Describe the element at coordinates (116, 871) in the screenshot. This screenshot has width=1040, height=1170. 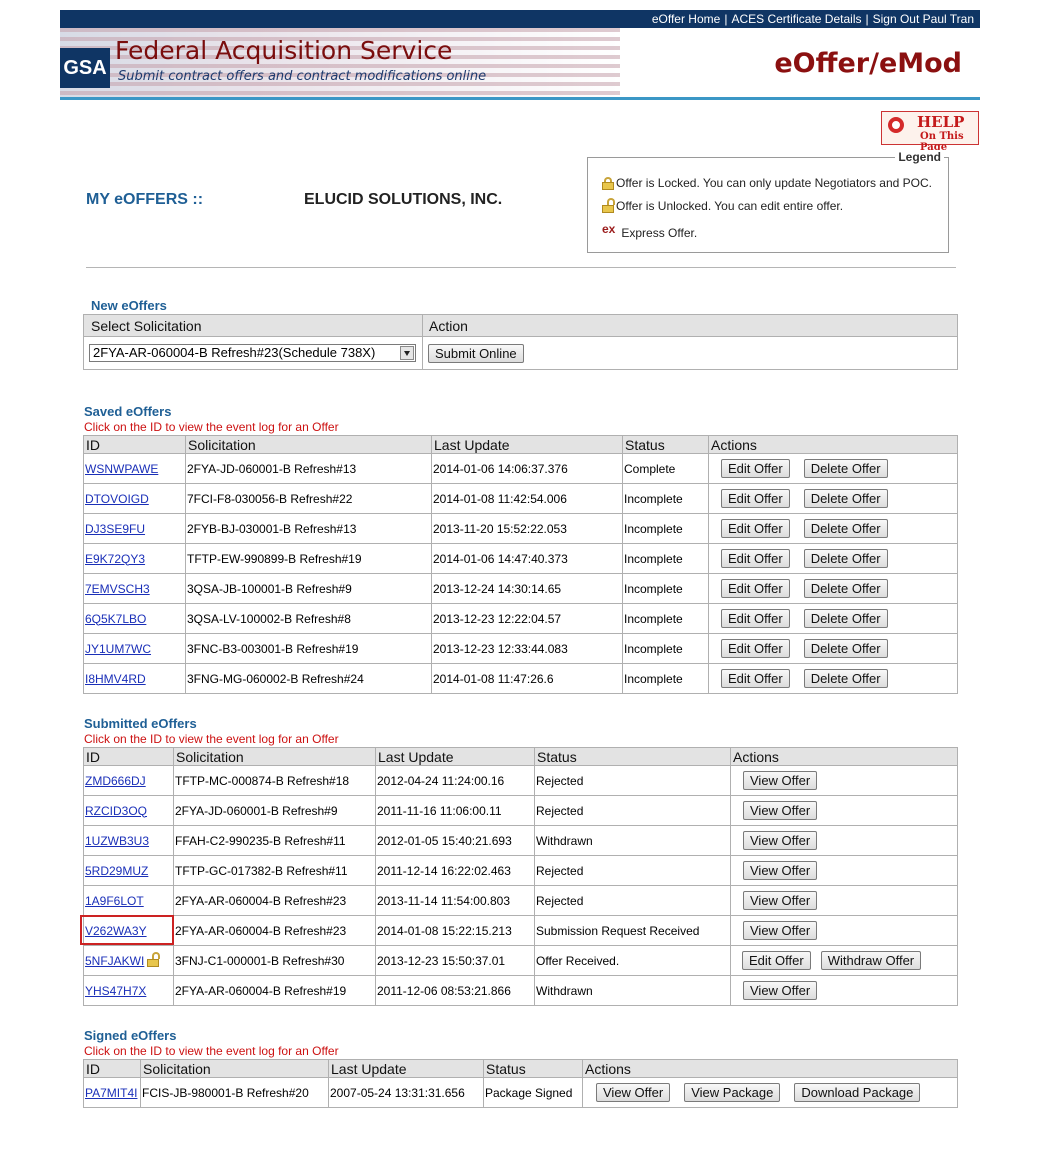
I see `offer-id-link: 5RD29MUZ` at that location.